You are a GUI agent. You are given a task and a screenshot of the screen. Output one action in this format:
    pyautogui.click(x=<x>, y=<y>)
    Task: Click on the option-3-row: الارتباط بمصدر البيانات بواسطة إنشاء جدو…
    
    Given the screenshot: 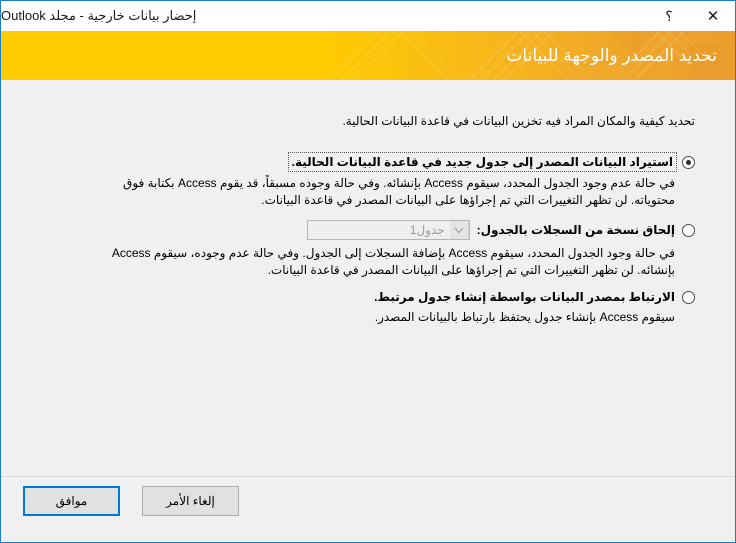 What is the action you would take?
    pyautogui.click(x=368, y=297)
    